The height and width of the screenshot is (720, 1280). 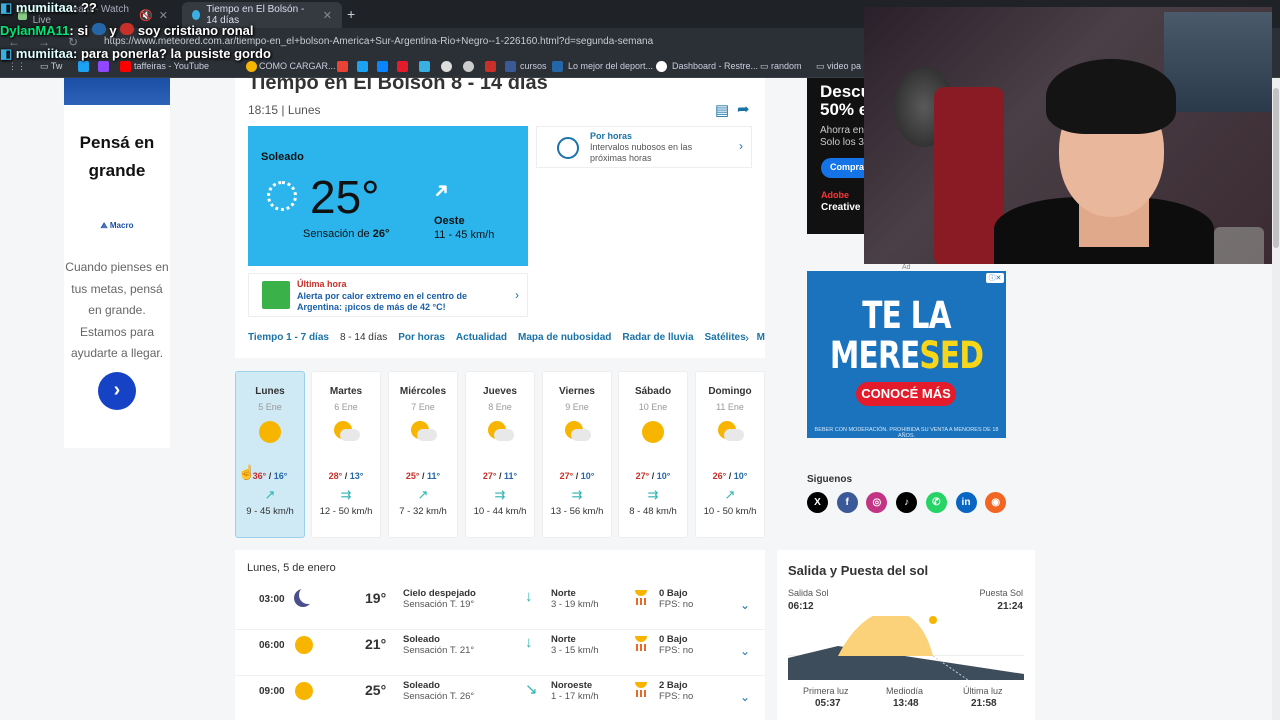 I want to click on current-condition: Soleado, so click(x=282, y=157).